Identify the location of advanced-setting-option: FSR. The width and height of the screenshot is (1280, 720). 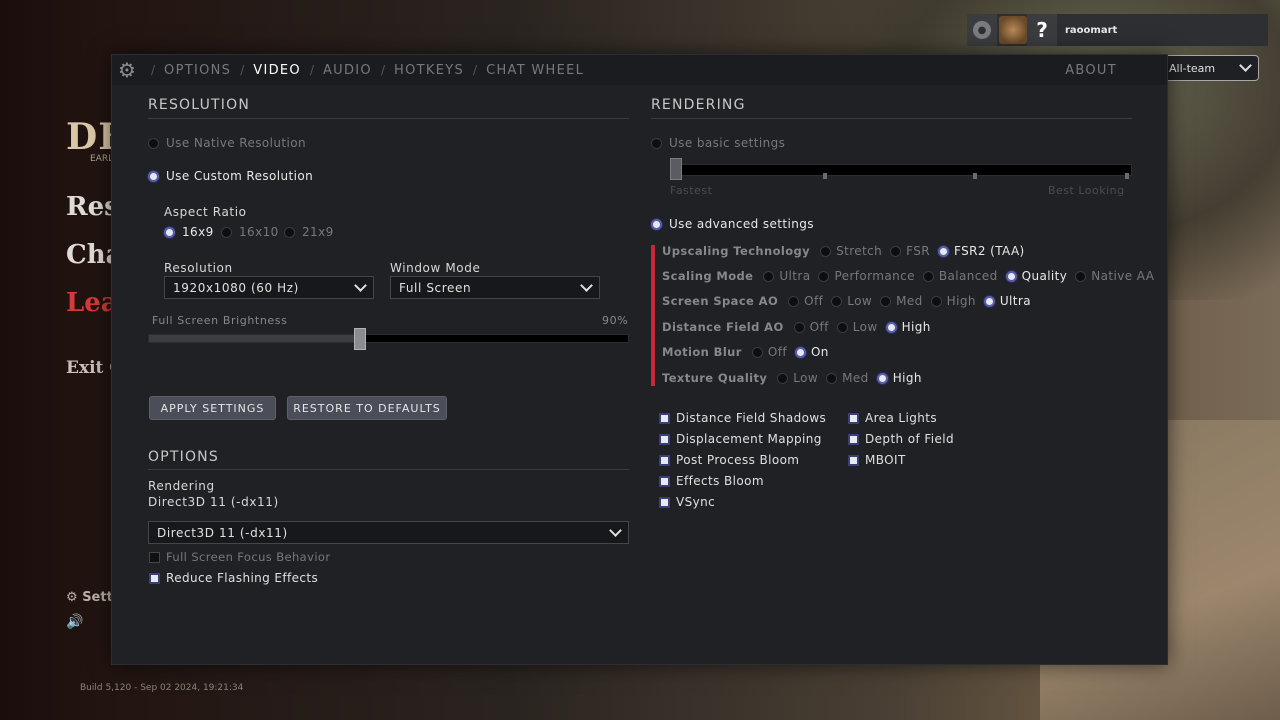
(910, 251).